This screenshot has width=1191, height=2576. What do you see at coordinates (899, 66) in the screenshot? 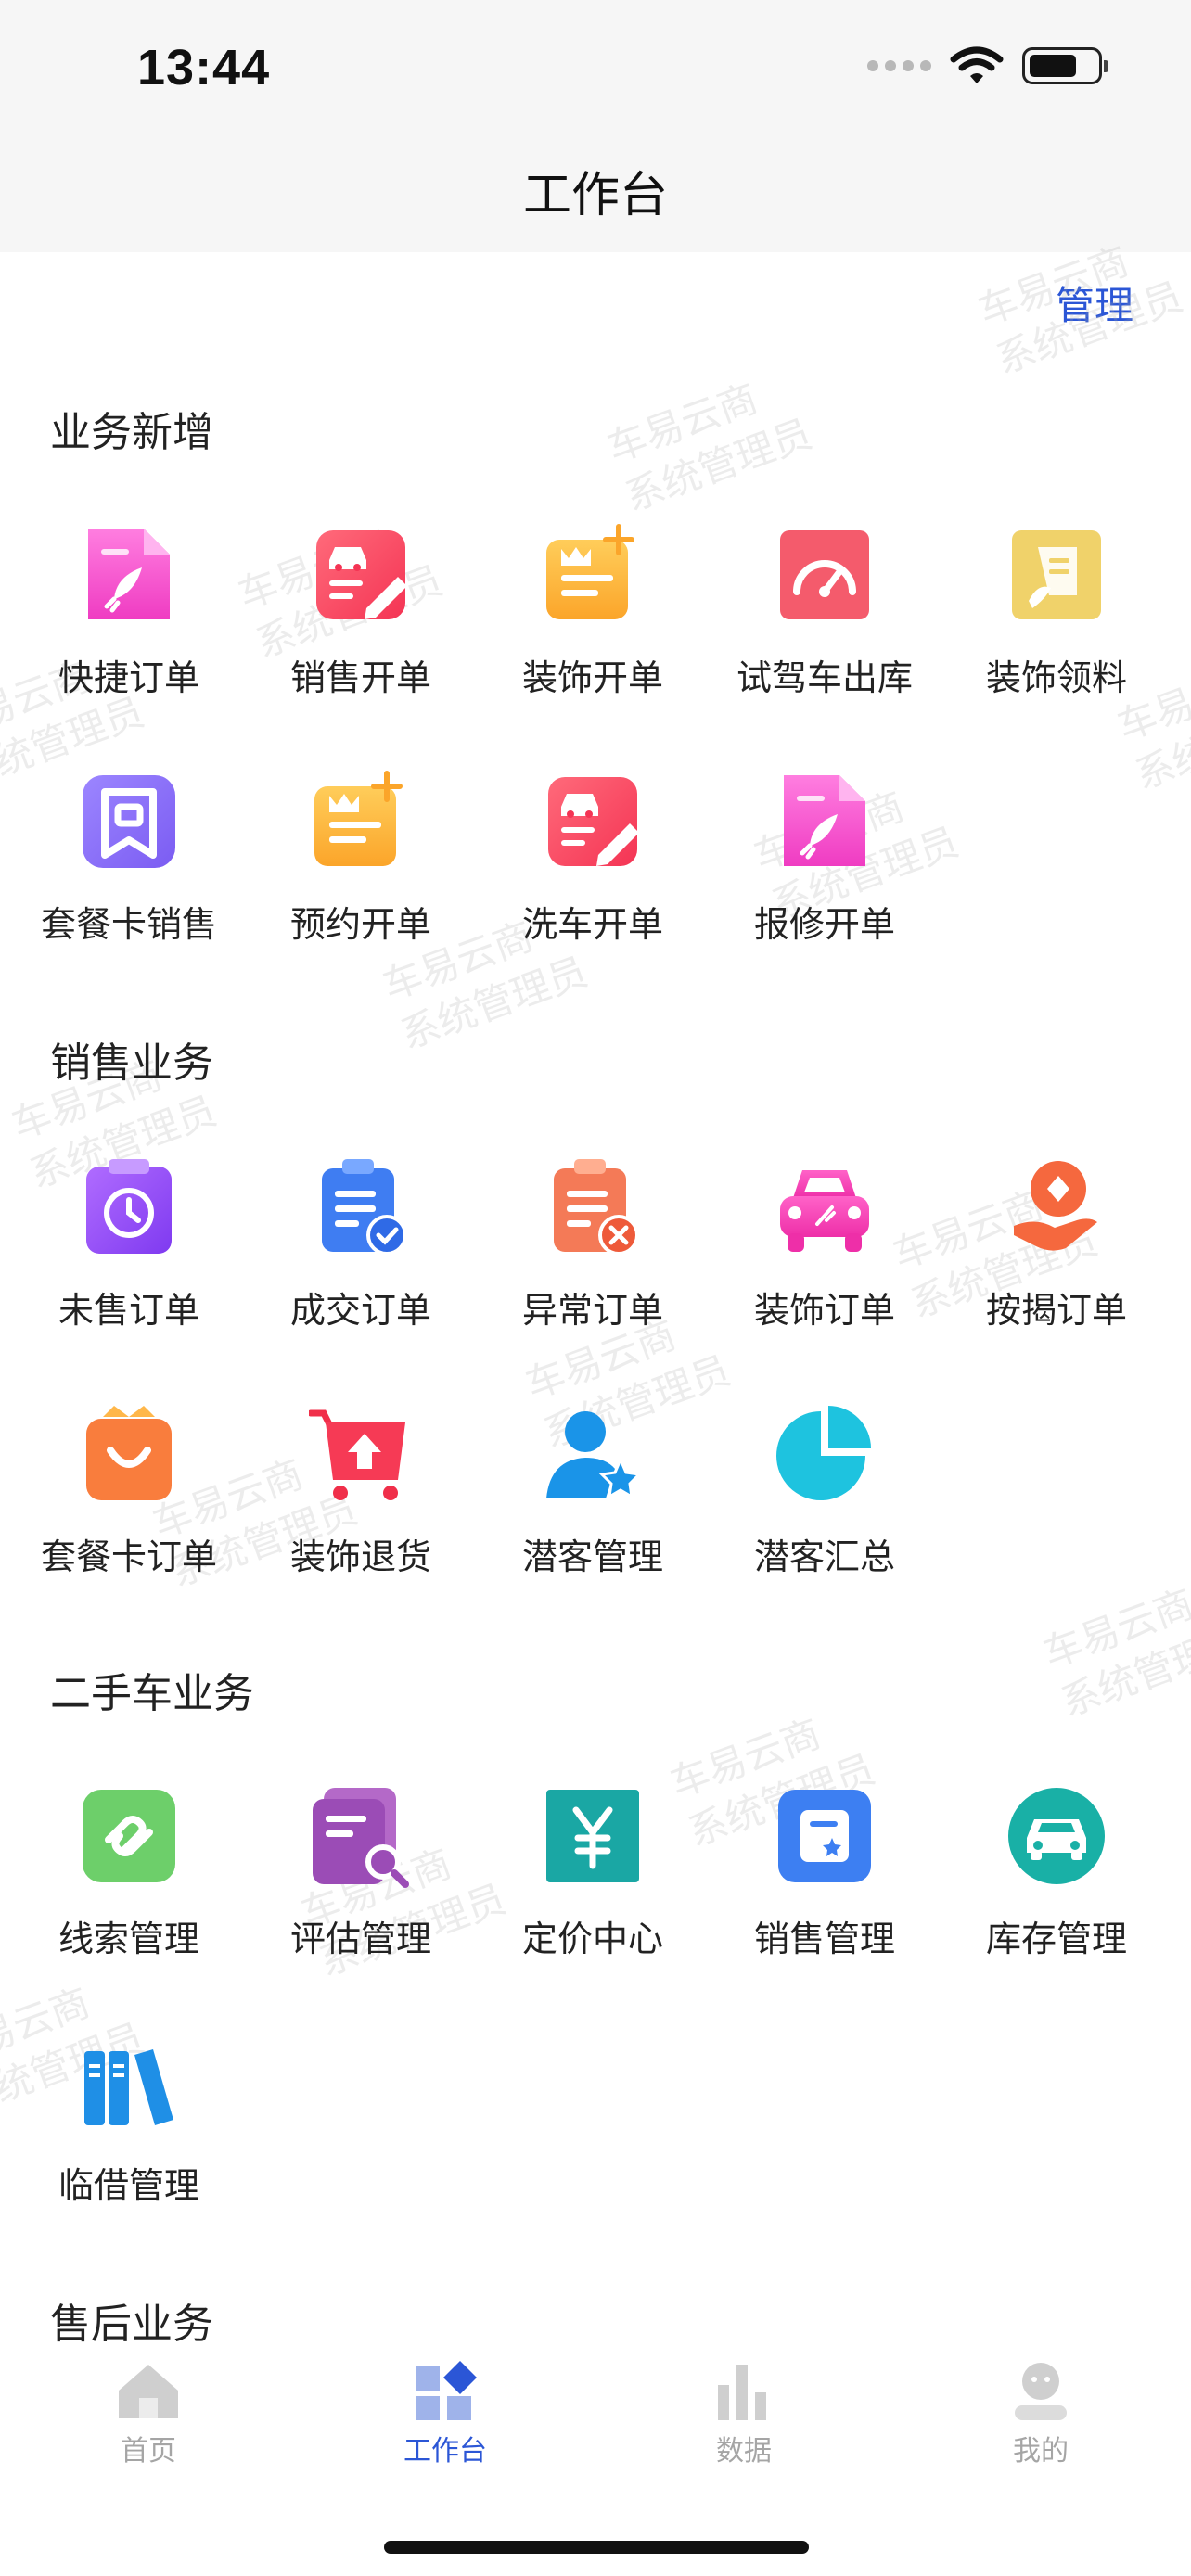
I see `signal-icon` at bounding box center [899, 66].